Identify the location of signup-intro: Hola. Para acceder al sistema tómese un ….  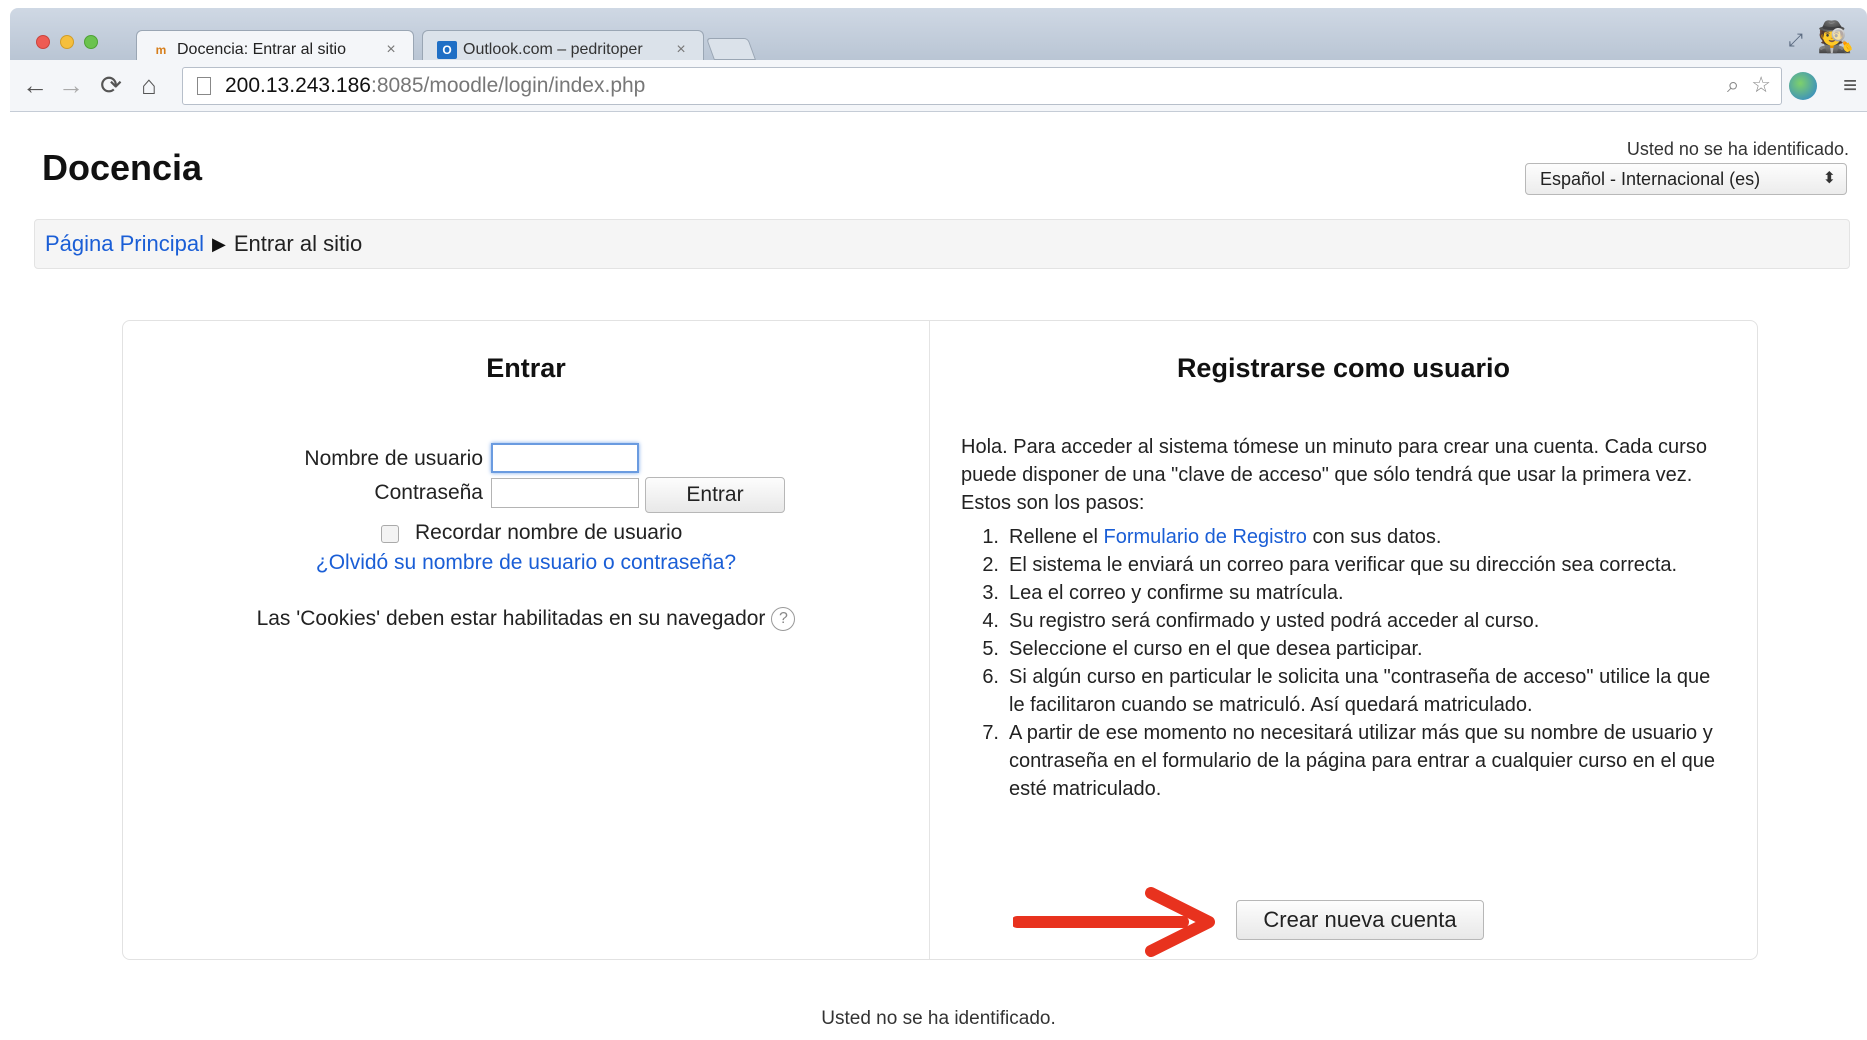
(1334, 475).